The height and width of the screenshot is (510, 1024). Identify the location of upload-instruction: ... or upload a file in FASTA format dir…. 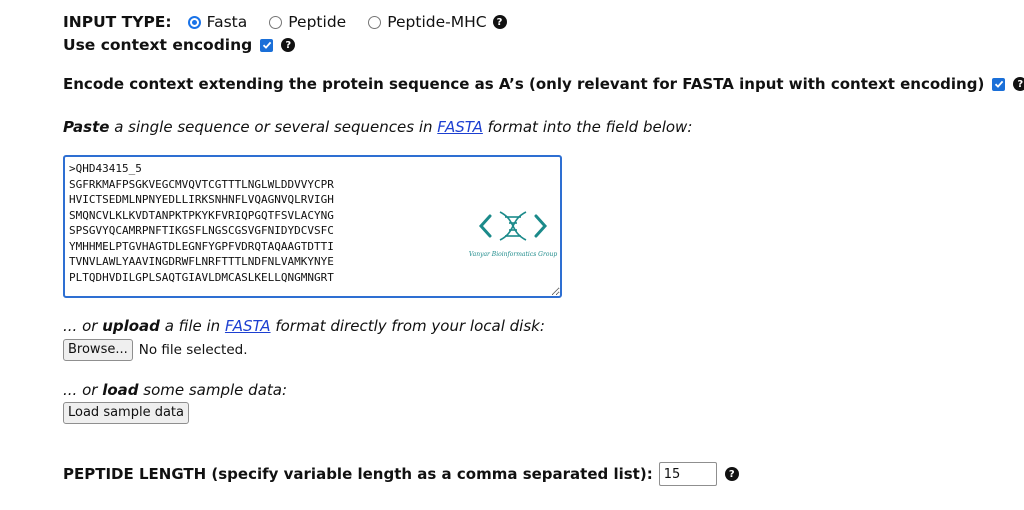
(304, 326).